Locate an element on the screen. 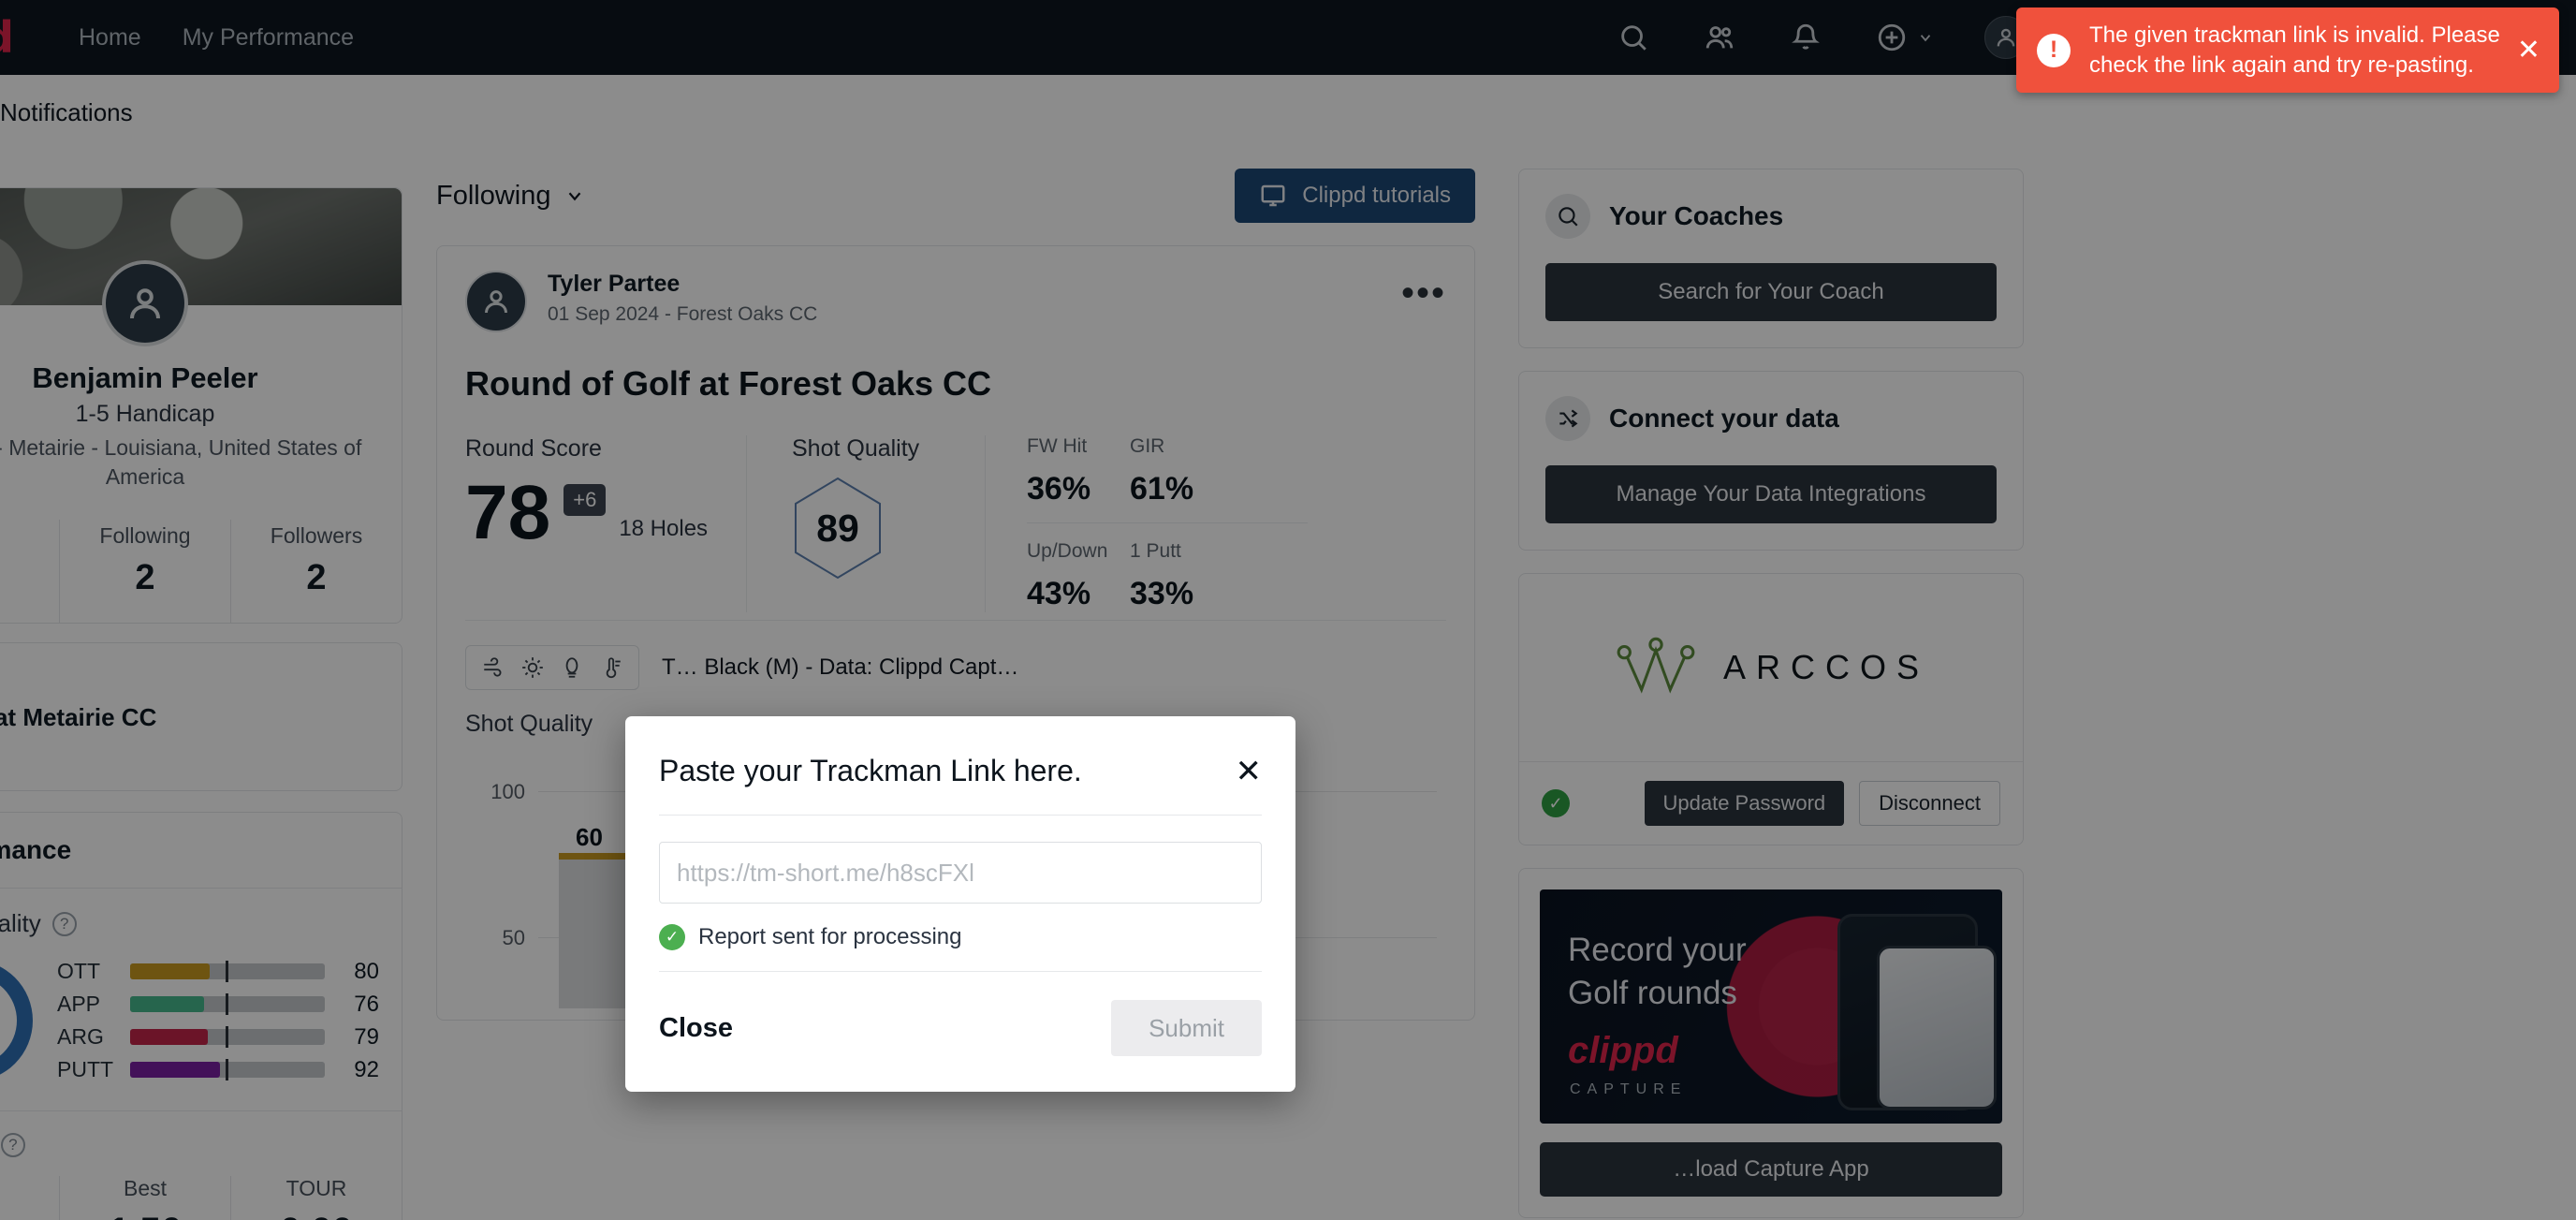  modal-status: ✓ Report sent for processing is located at coordinates (961, 937).